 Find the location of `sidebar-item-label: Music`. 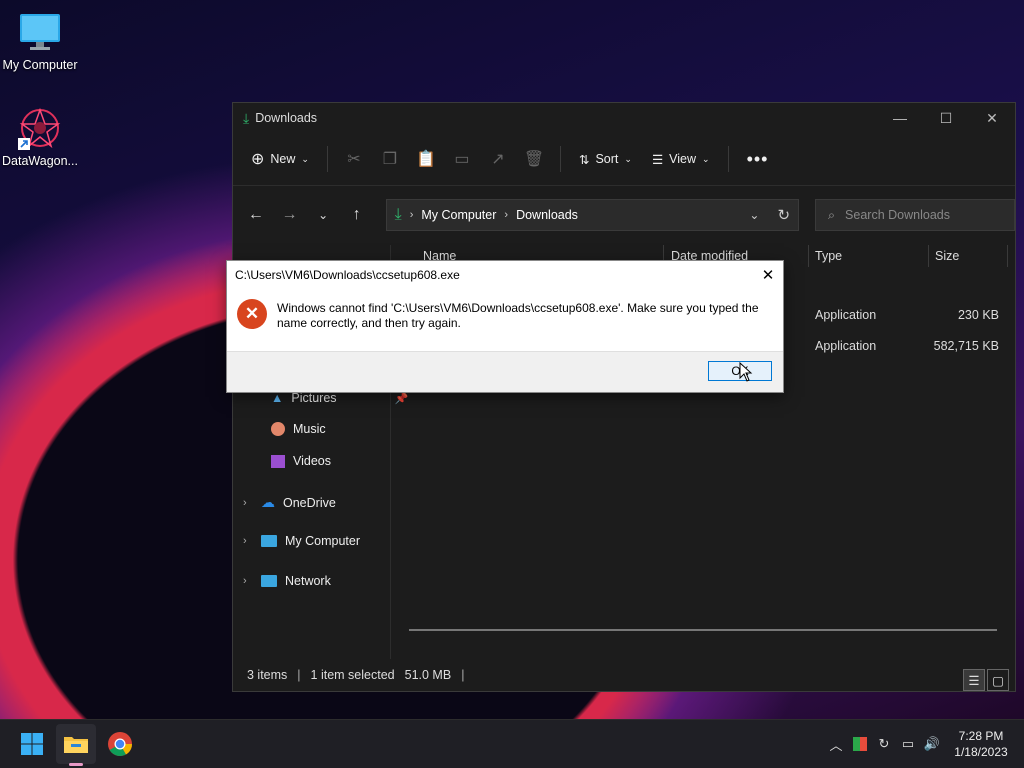

sidebar-item-label: Music is located at coordinates (309, 429).